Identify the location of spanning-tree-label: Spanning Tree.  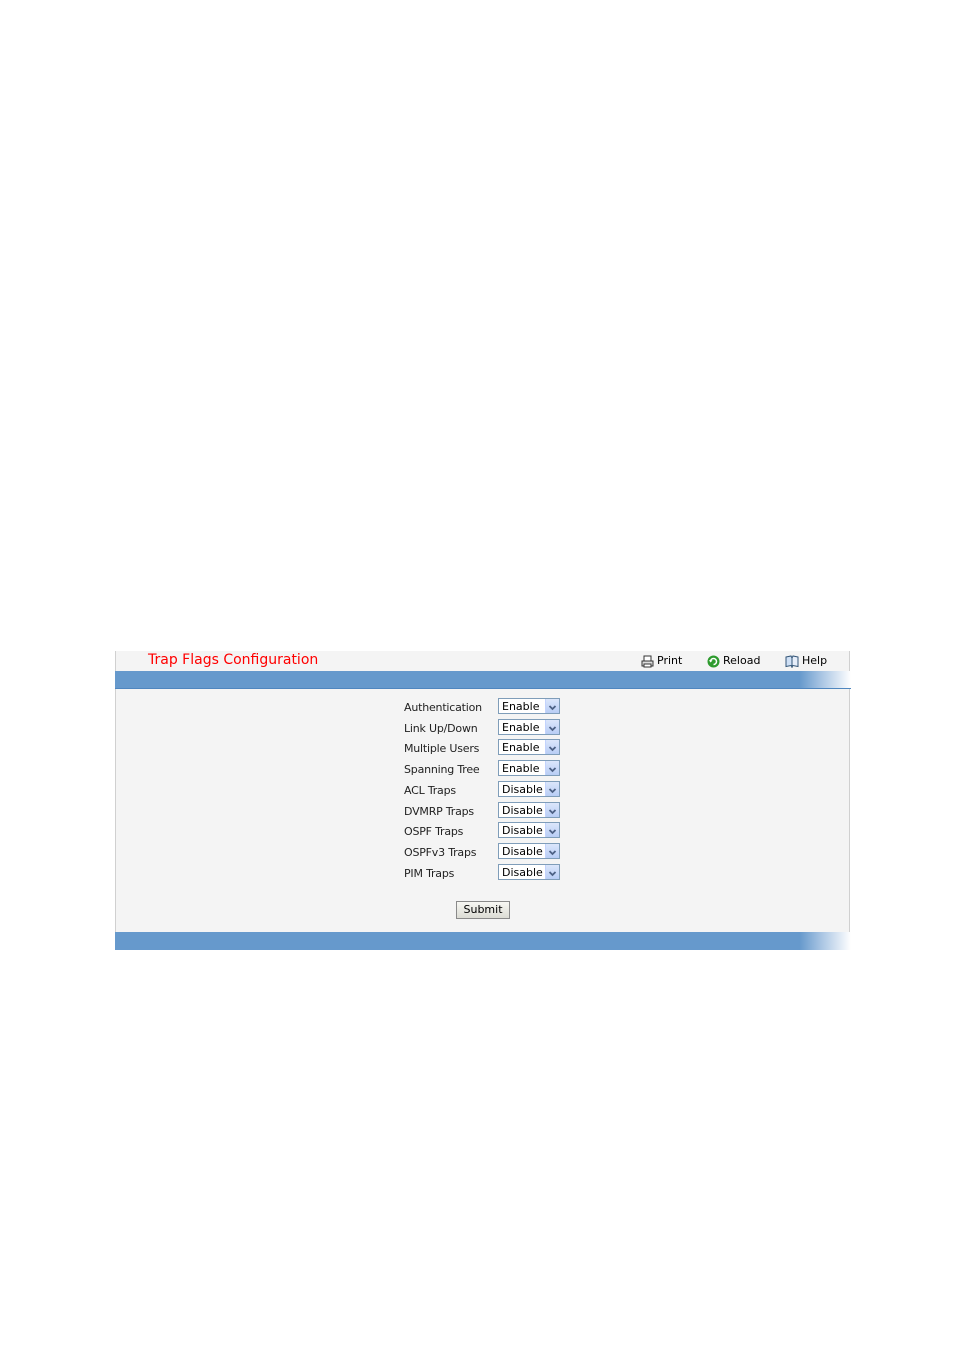
(442, 770).